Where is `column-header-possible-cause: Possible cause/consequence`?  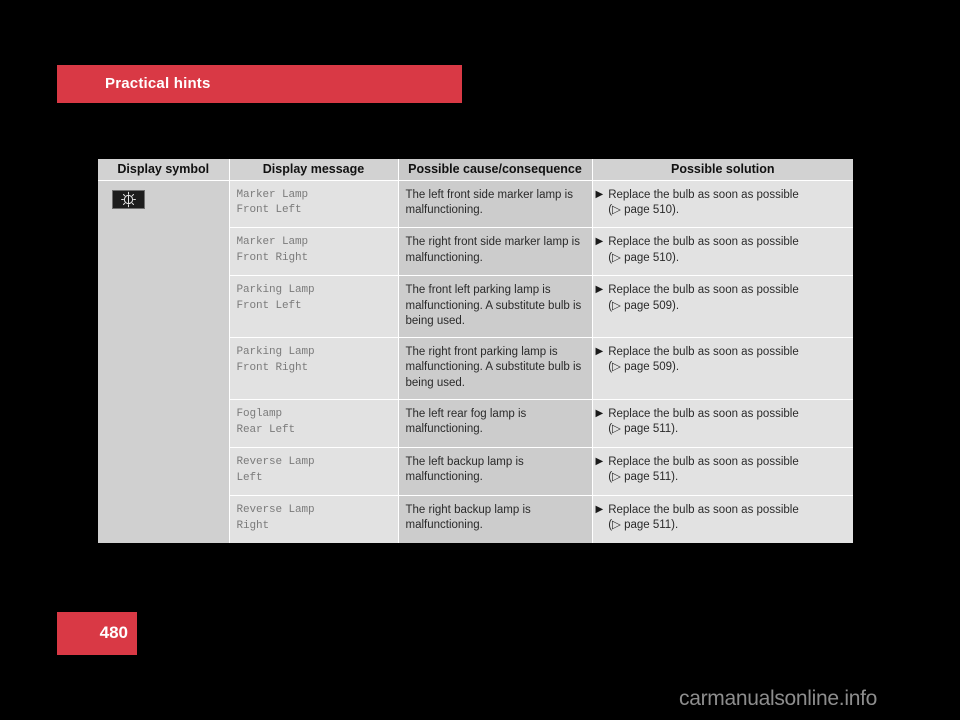
column-header-possible-cause: Possible cause/consequence is located at coordinates (495, 170).